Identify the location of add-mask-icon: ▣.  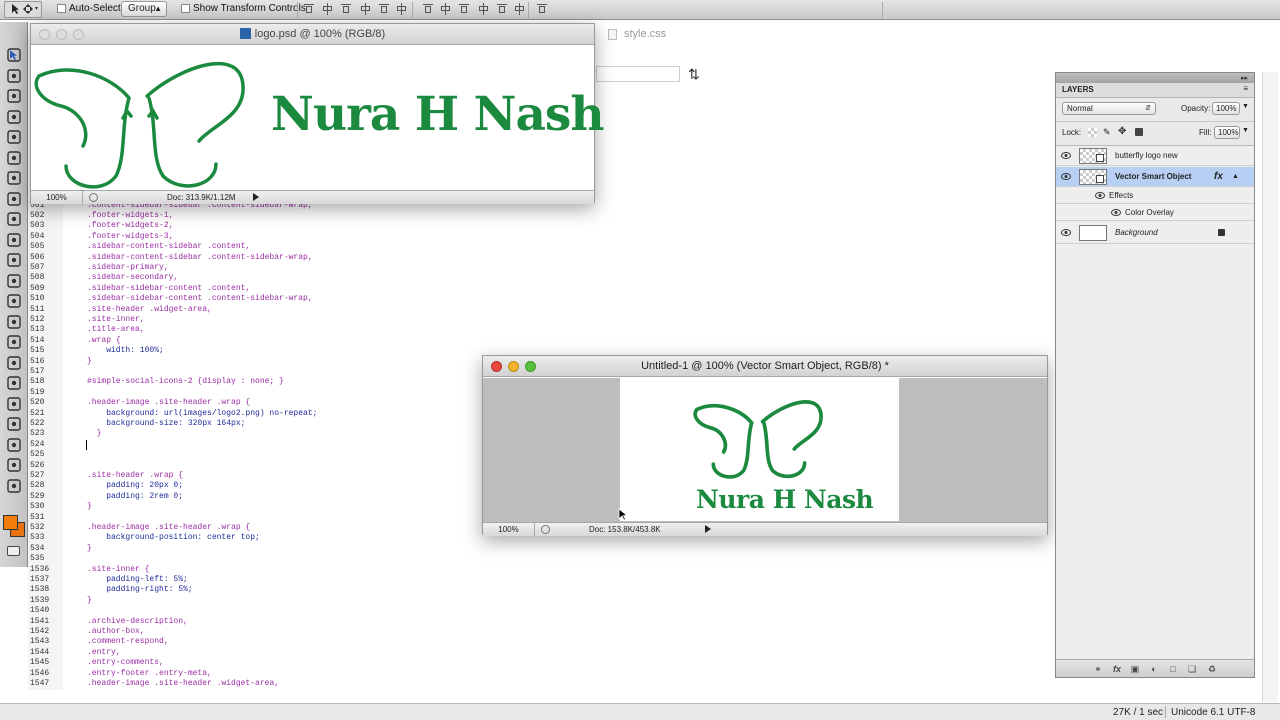
(1135, 669).